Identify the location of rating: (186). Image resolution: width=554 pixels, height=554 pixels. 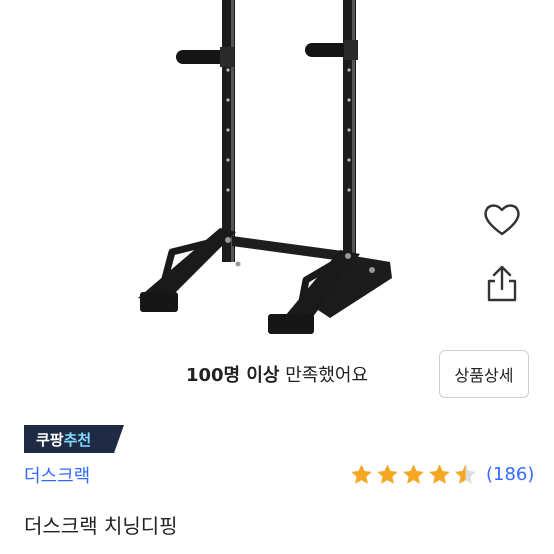
(442, 474).